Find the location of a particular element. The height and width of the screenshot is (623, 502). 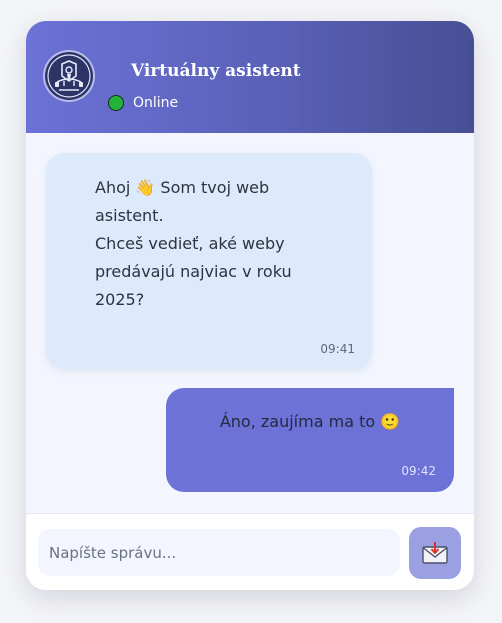

message-composer is located at coordinates (250, 551).